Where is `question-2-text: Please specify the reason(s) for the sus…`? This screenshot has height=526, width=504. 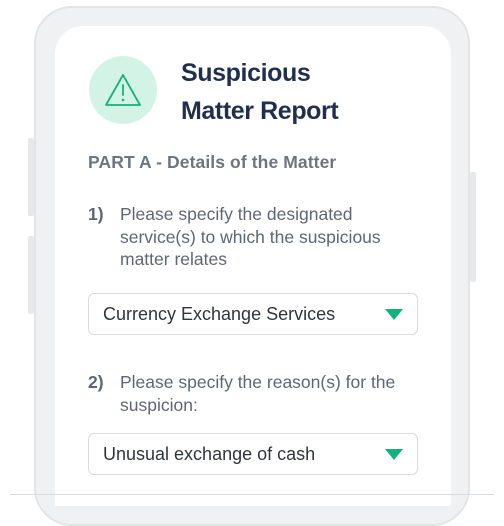 question-2-text: Please specify the reason(s) for the sus… is located at coordinates (258, 393).